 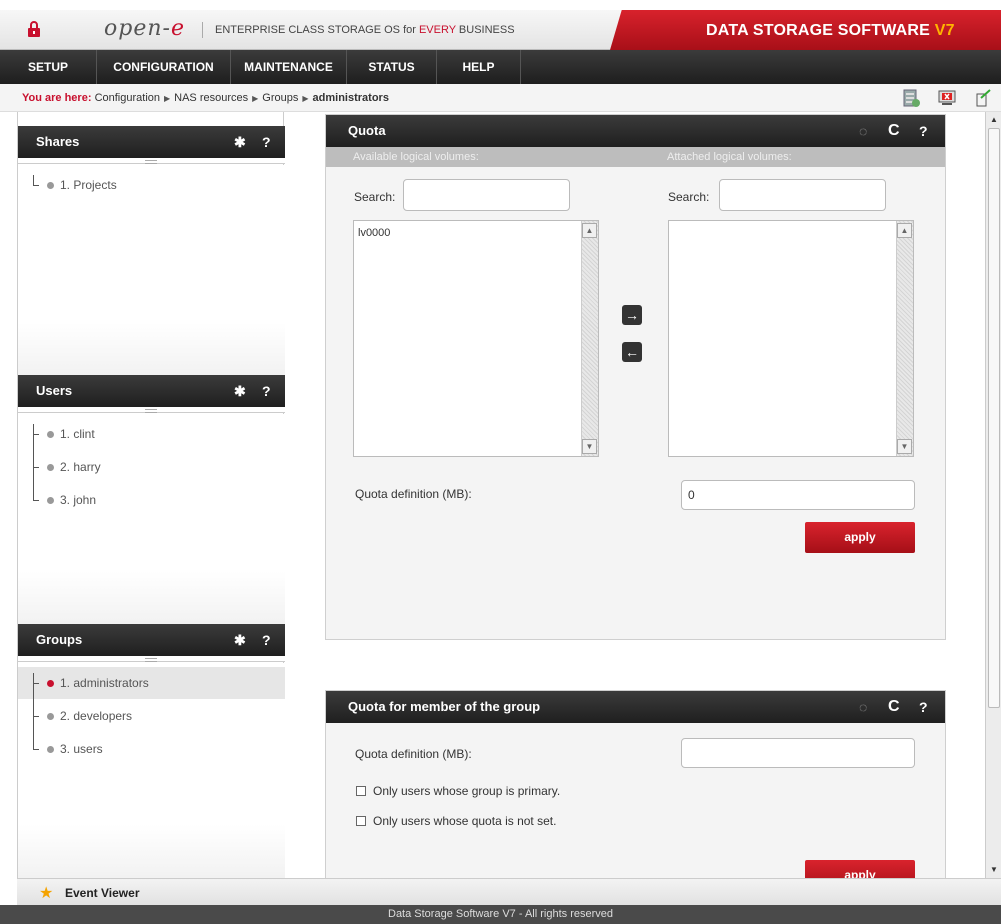 I want to click on brand-logo: open-e, so click(x=144, y=28).